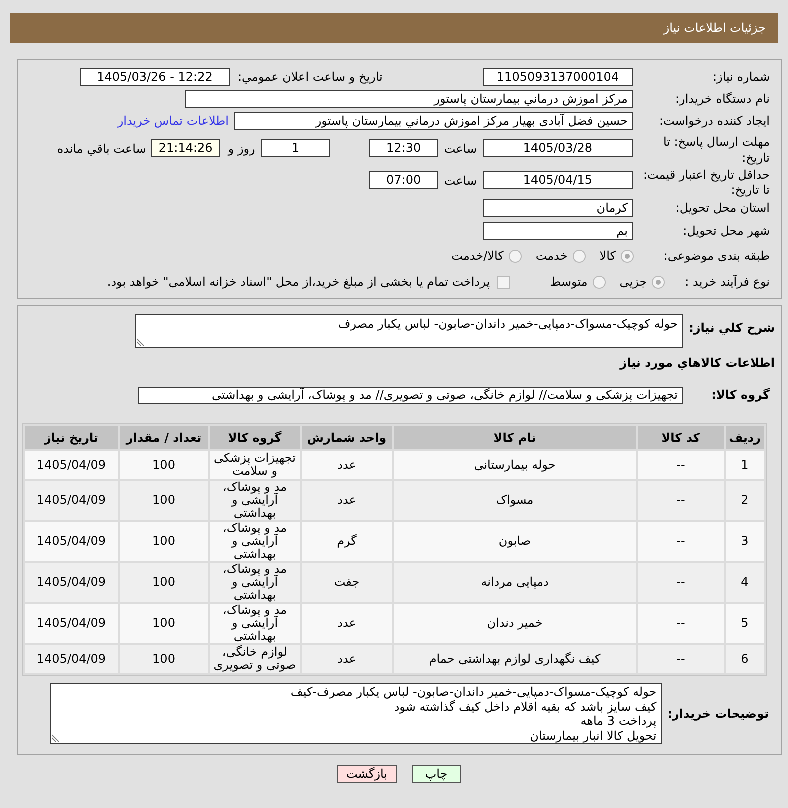  What do you see at coordinates (295, 148) in the screenshot?
I see `days-field: 1` at bounding box center [295, 148].